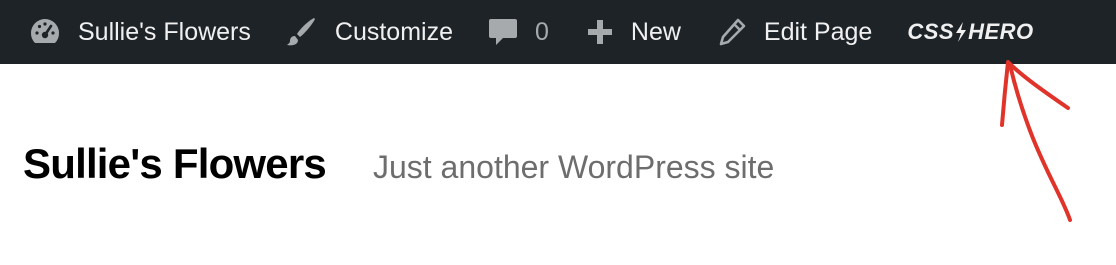 Image resolution: width=1116 pixels, height=265 pixels. What do you see at coordinates (1001, 31) in the screenshot?
I see `css-hero-text-hero: HERO` at bounding box center [1001, 31].